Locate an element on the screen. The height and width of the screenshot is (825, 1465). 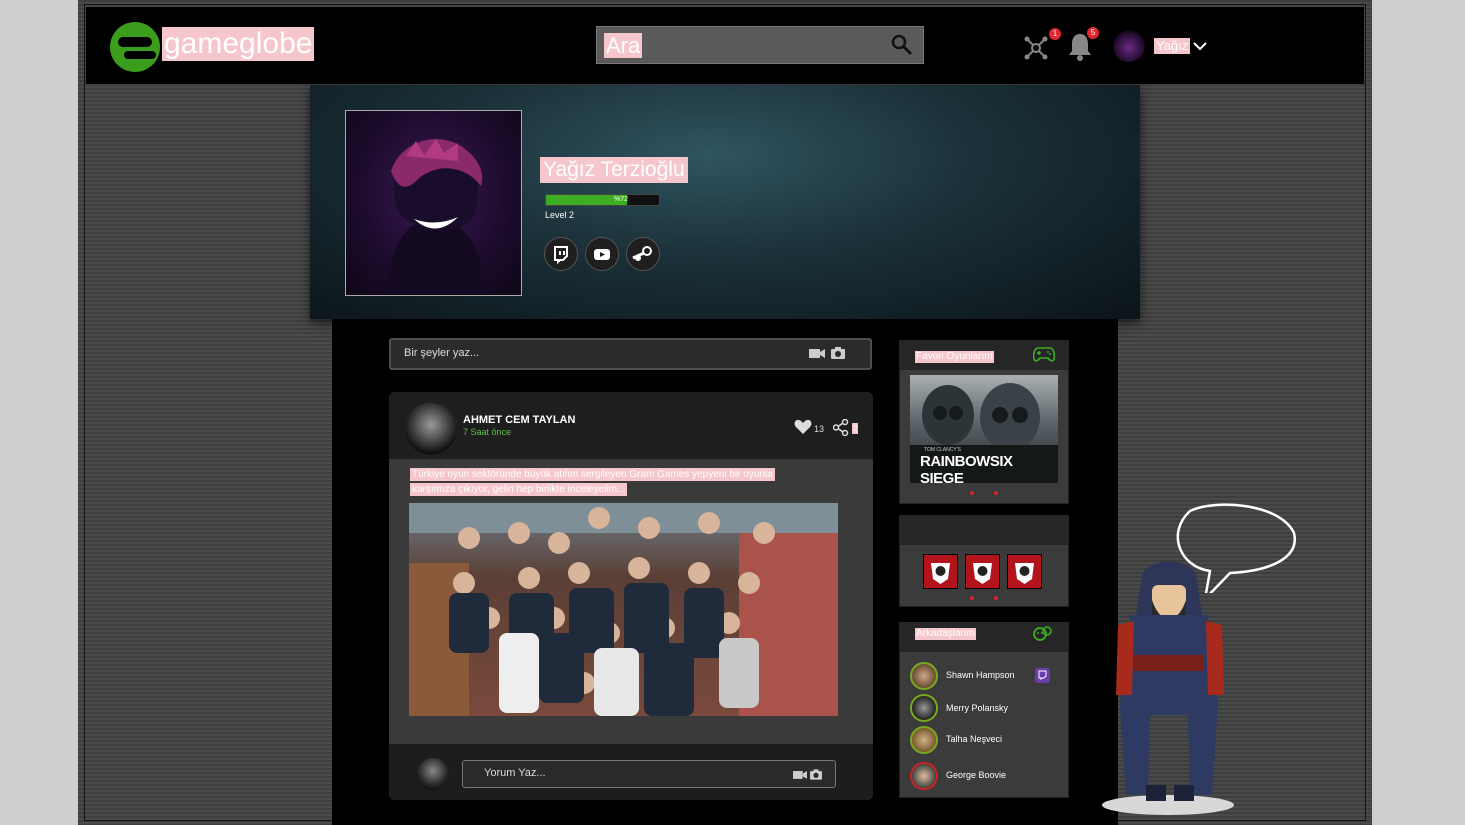
share-icon is located at coordinates (841, 427).